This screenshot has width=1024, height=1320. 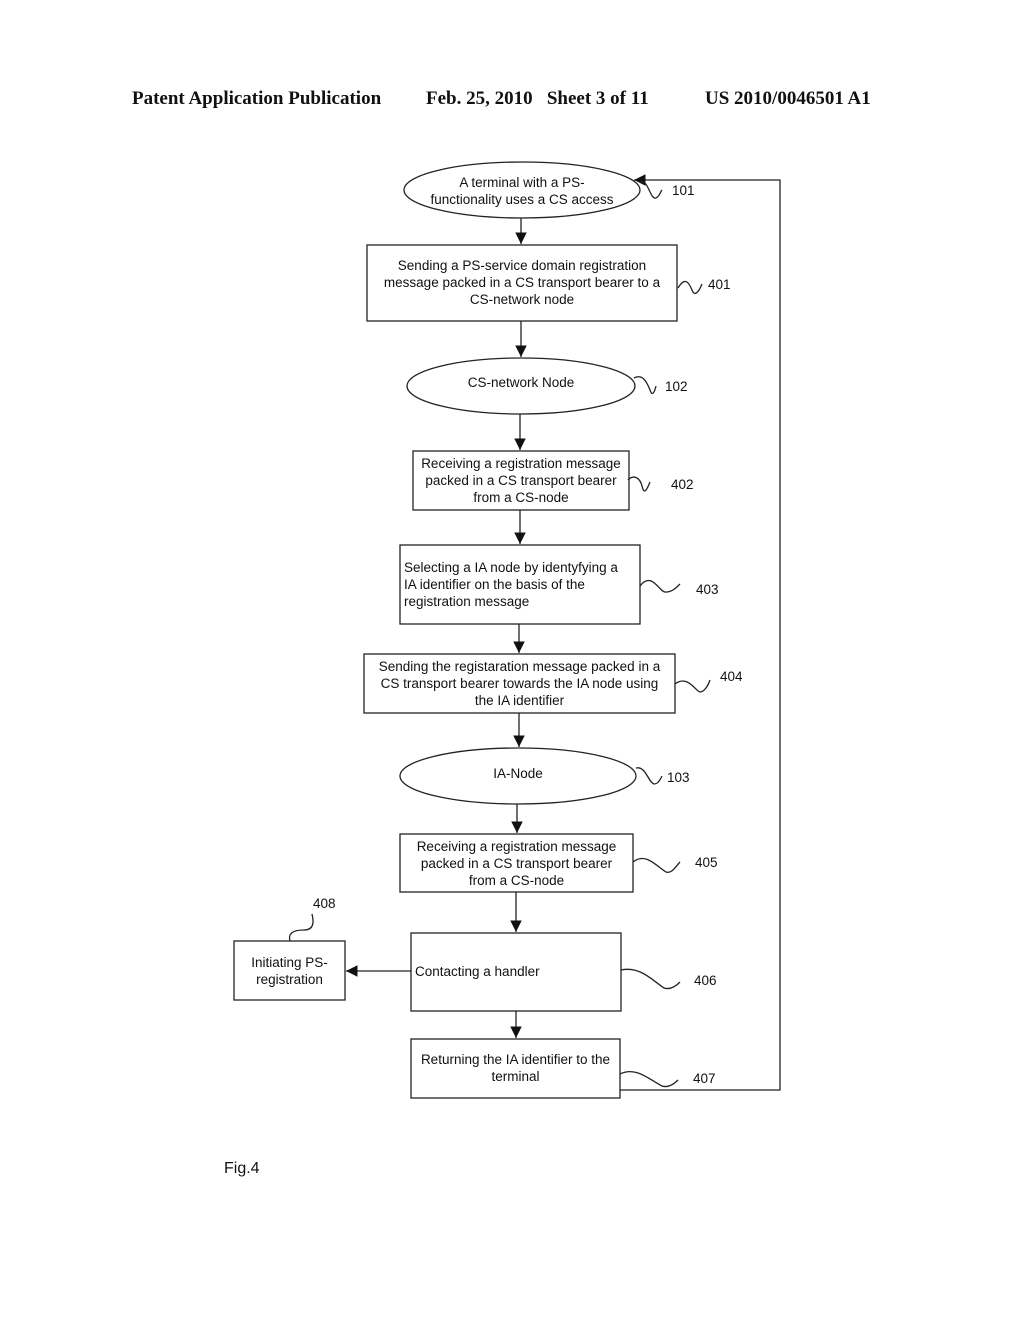 What do you see at coordinates (676, 386) in the screenshot?
I see `ref-102: 102` at bounding box center [676, 386].